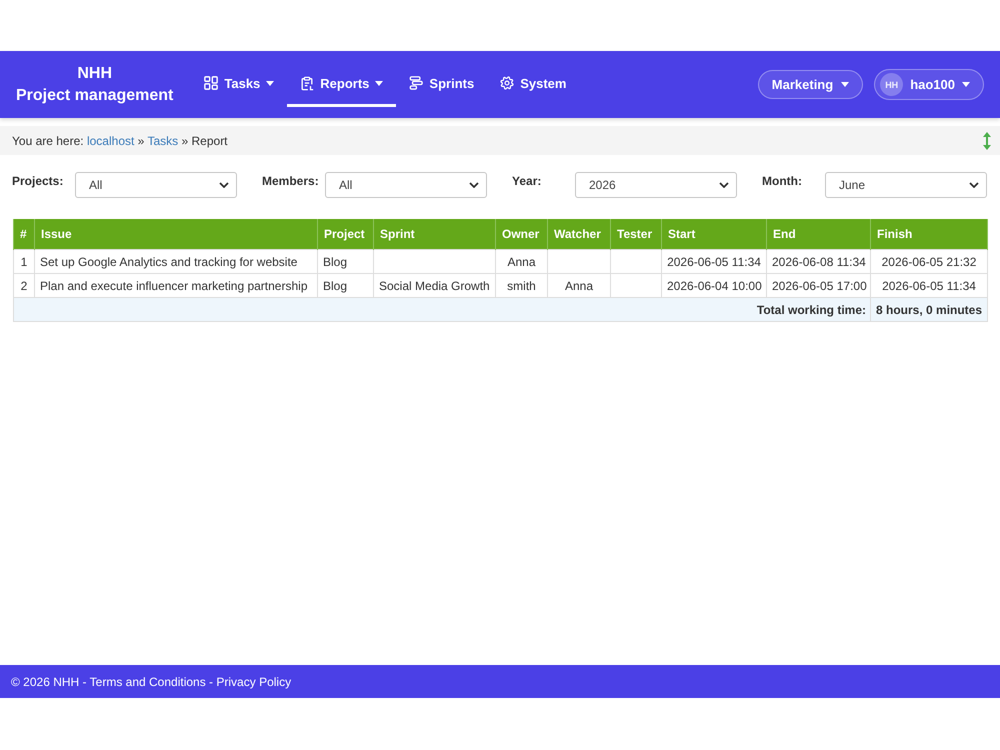 The image size is (1000, 750). Describe the element at coordinates (892, 84) in the screenshot. I see `avatar-initials: HH` at that location.